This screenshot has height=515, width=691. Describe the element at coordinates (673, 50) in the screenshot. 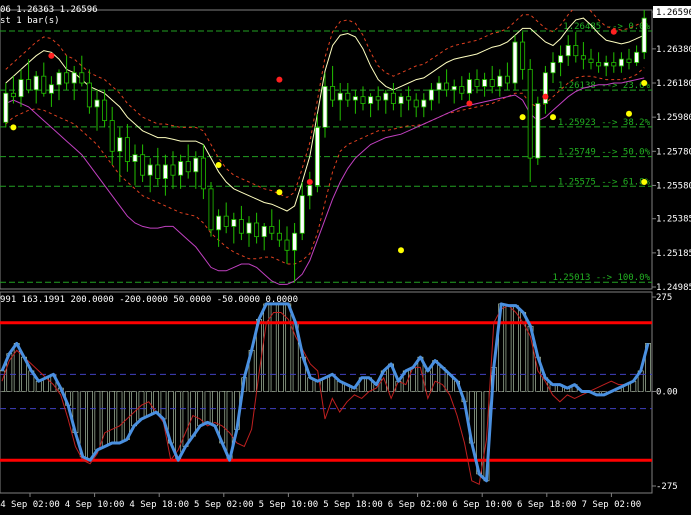

I see `price-tick-label: 1.26380` at that location.